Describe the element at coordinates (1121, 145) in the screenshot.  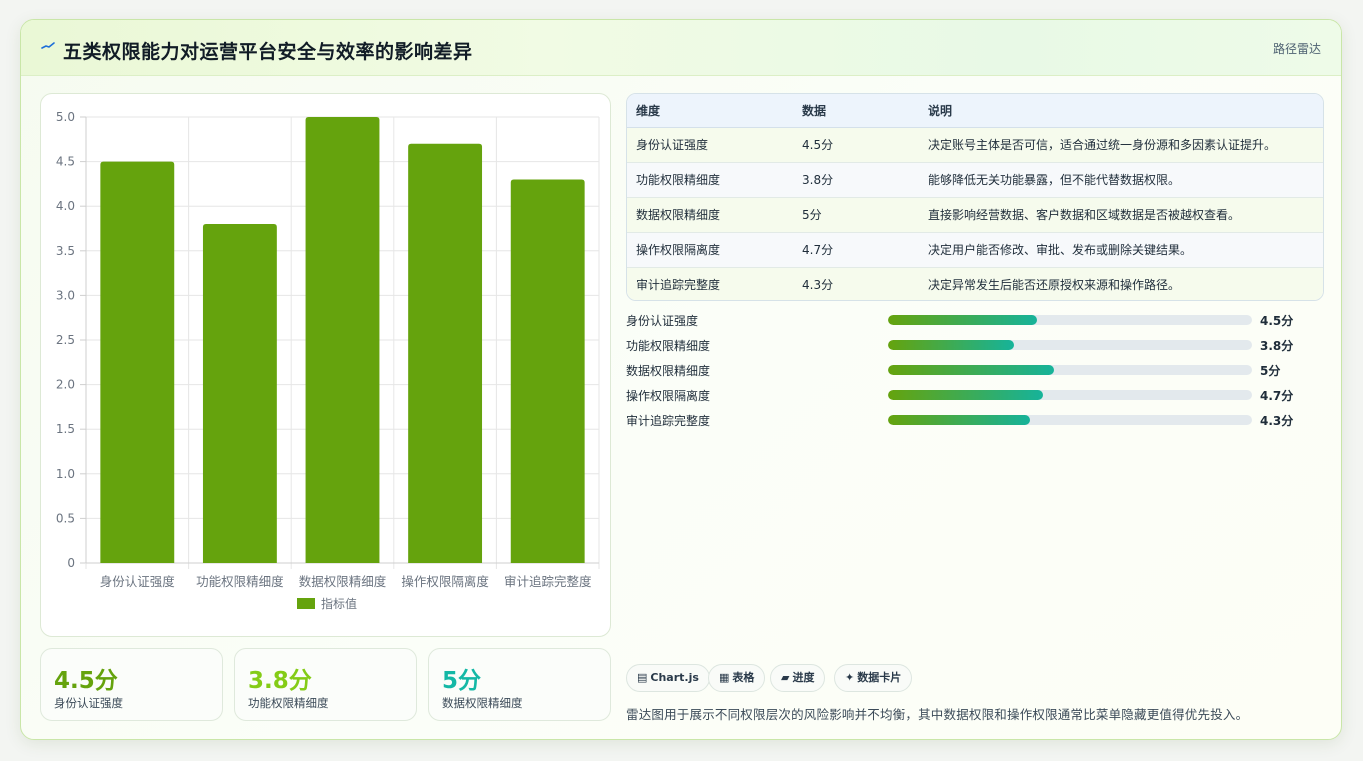
I see `table-cell: 决定账号主体是否可信，适合通过统一身份源和多因素认证提升。` at that location.